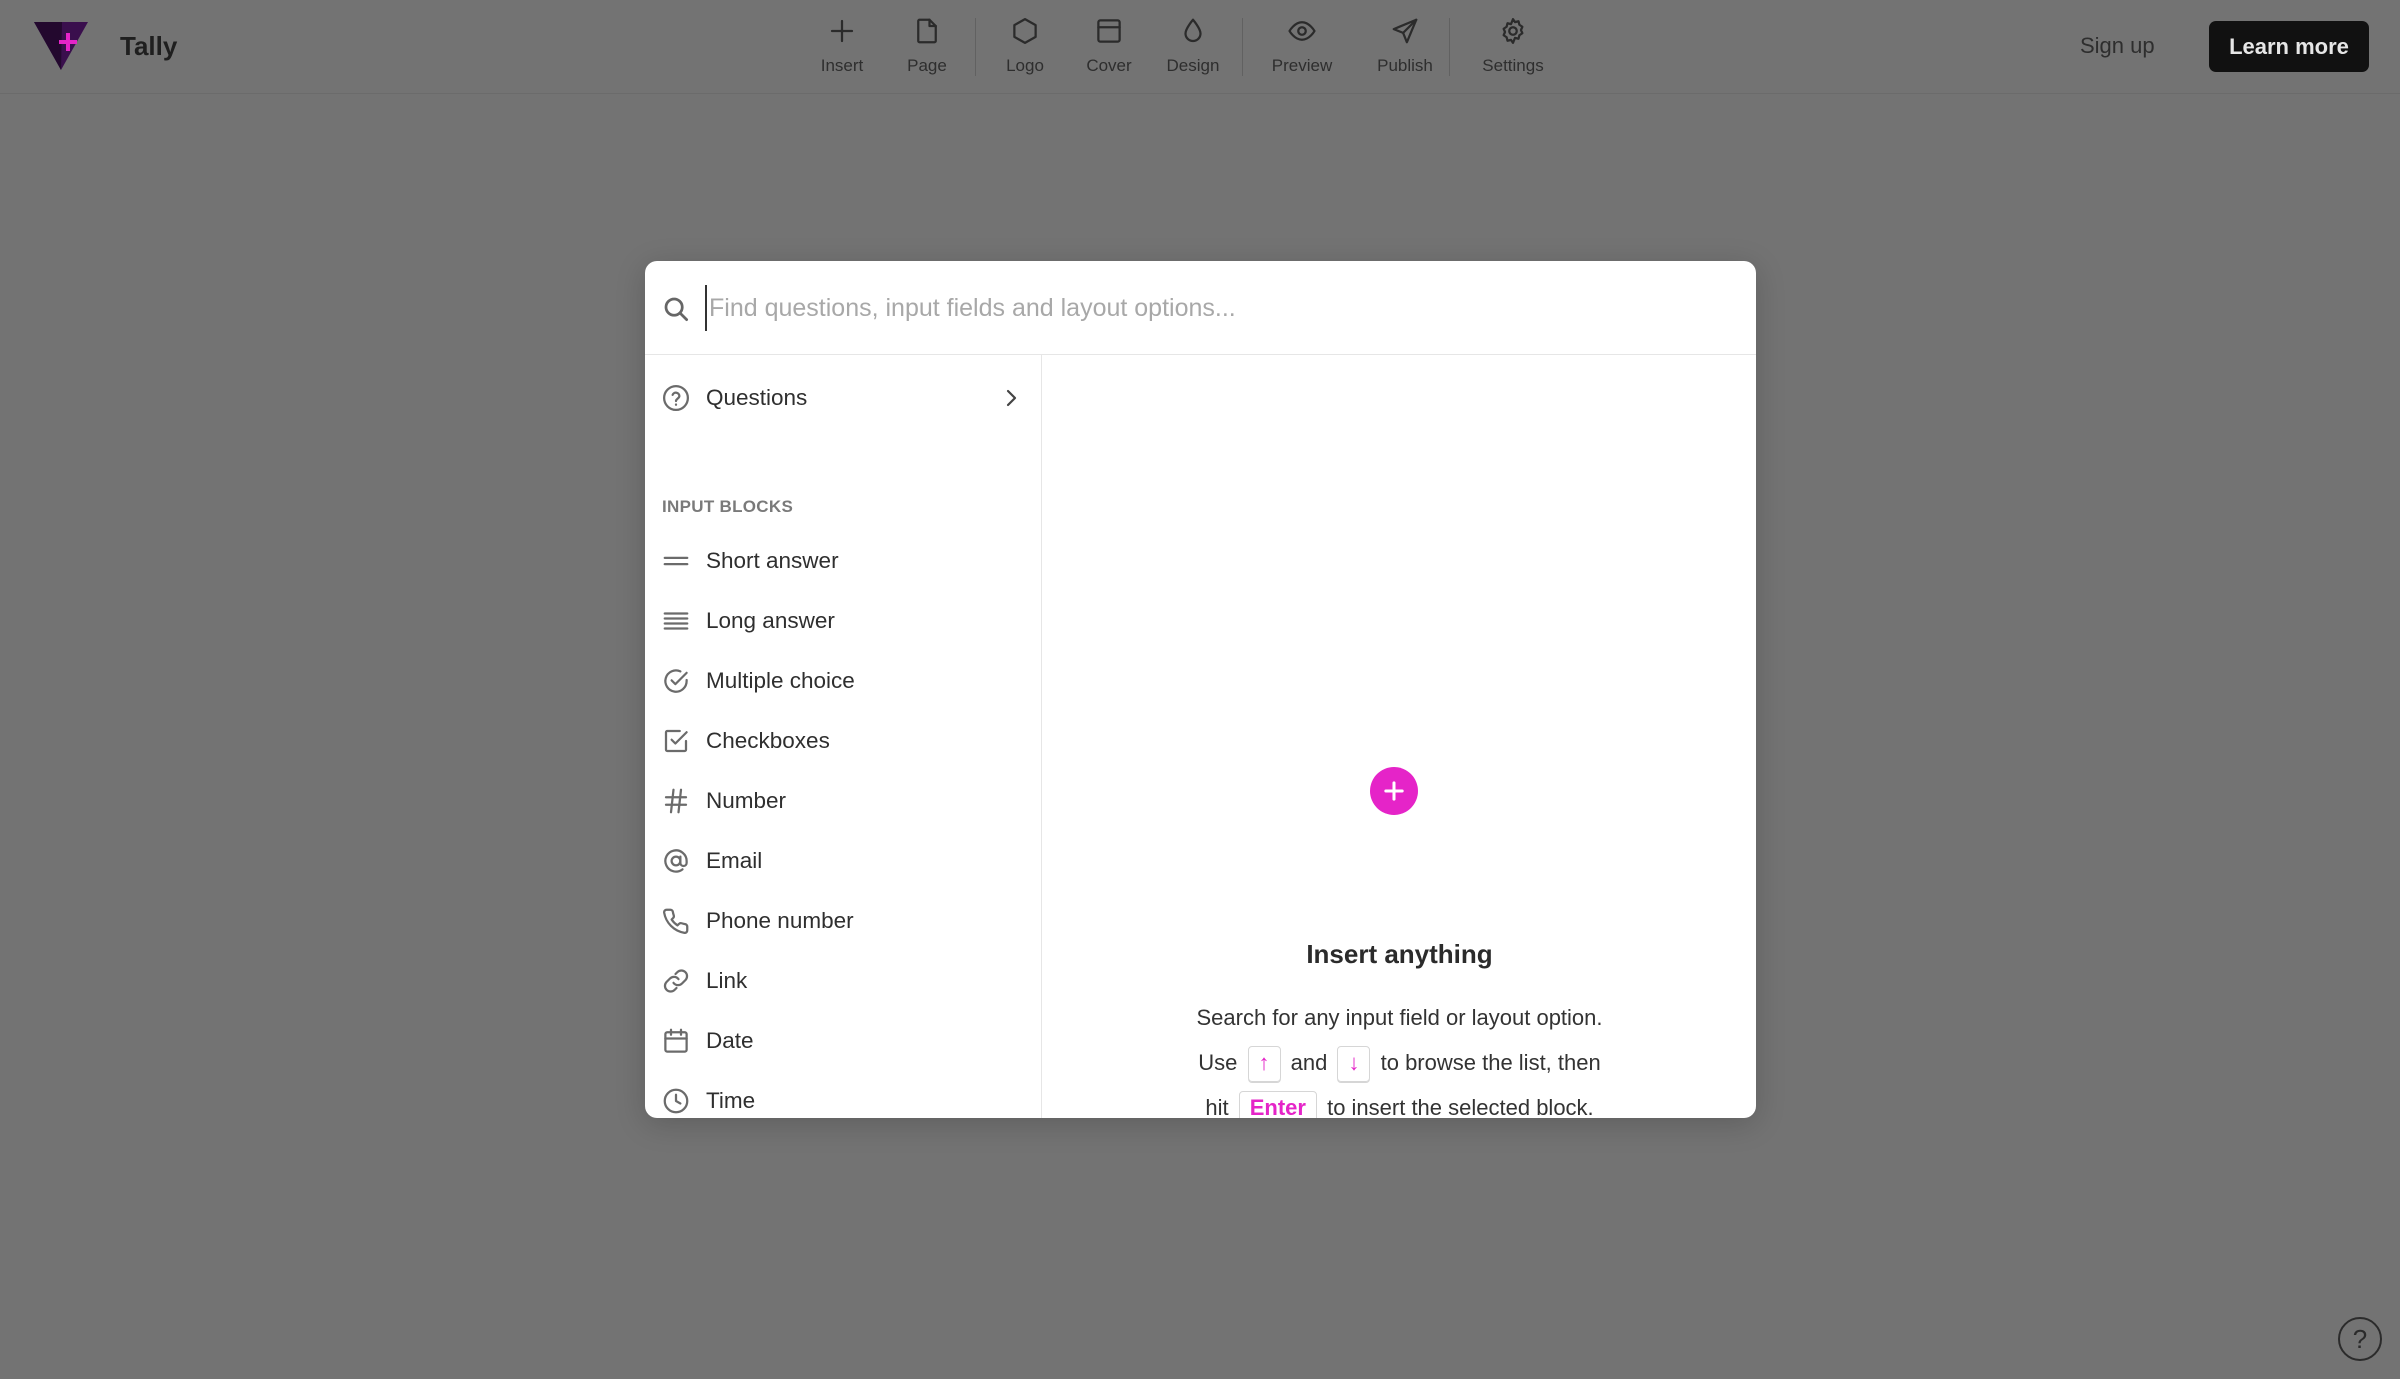  Describe the element at coordinates (1025, 65) in the screenshot. I see `toolbar-logo-label: Logo` at that location.